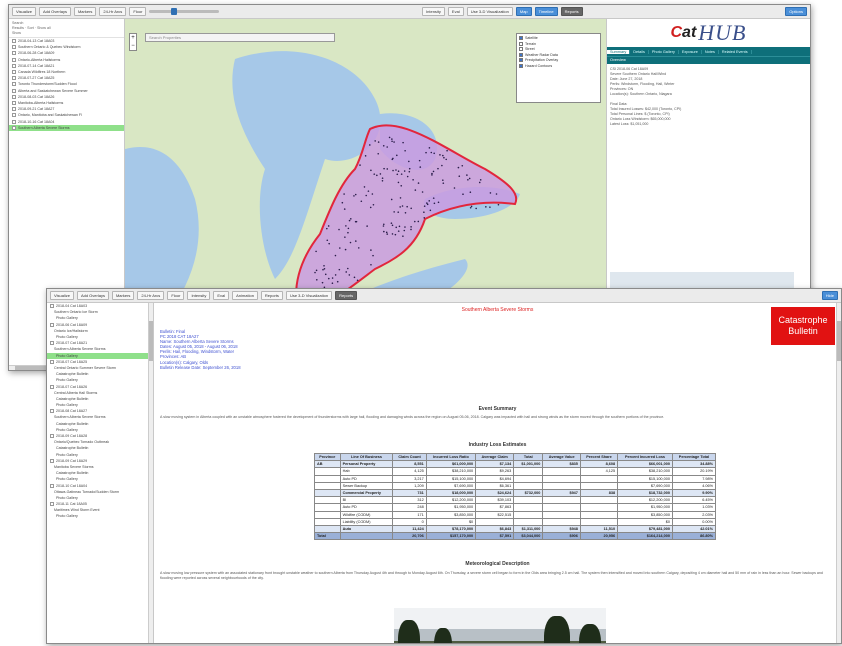 This screenshot has height=646, width=842. What do you see at coordinates (710, 51) in the screenshot?
I see `tab-notes: Notes` at bounding box center [710, 51].